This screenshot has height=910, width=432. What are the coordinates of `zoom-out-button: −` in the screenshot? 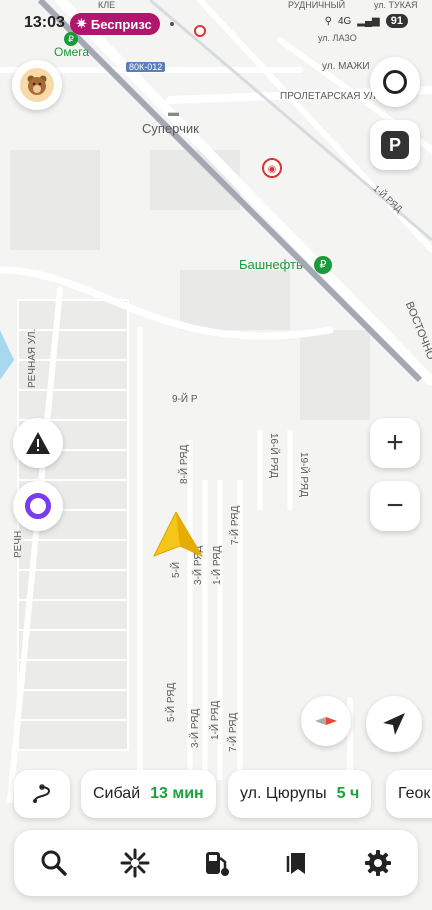 It's located at (395, 506).